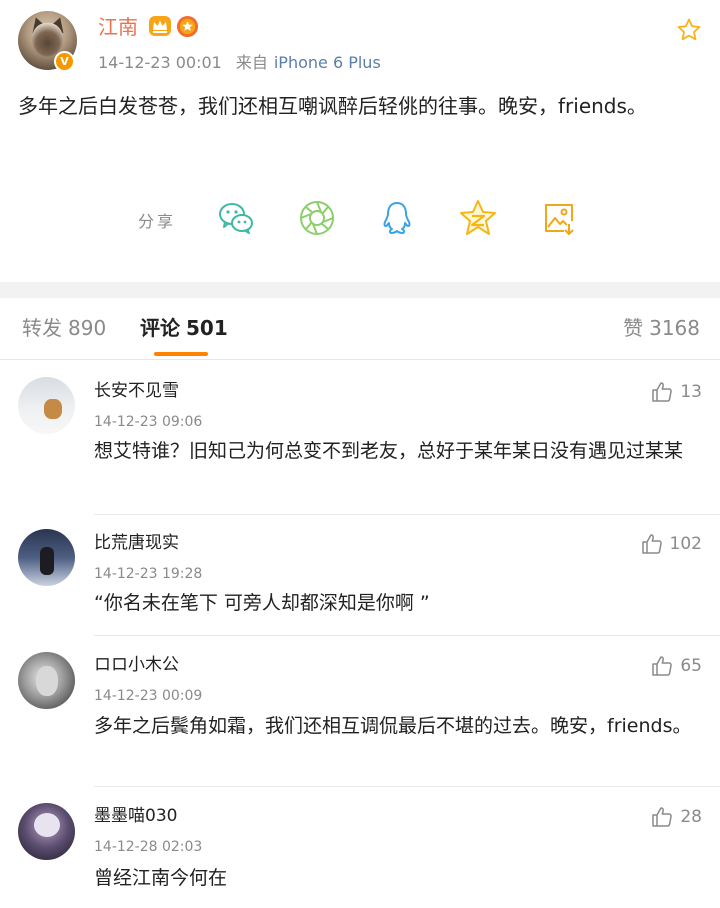  Describe the element at coordinates (397, 218) in the screenshot. I see `qq-icon` at that location.